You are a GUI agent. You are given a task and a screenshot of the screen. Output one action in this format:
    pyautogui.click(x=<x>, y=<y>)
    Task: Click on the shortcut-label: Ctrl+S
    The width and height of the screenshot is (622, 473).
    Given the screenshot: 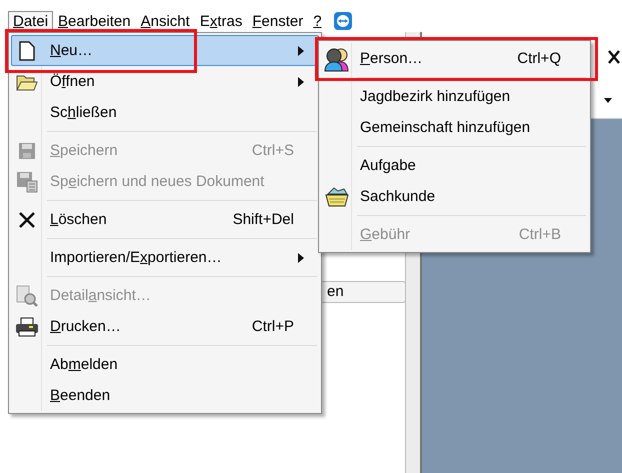 What is the action you would take?
    pyautogui.click(x=273, y=150)
    